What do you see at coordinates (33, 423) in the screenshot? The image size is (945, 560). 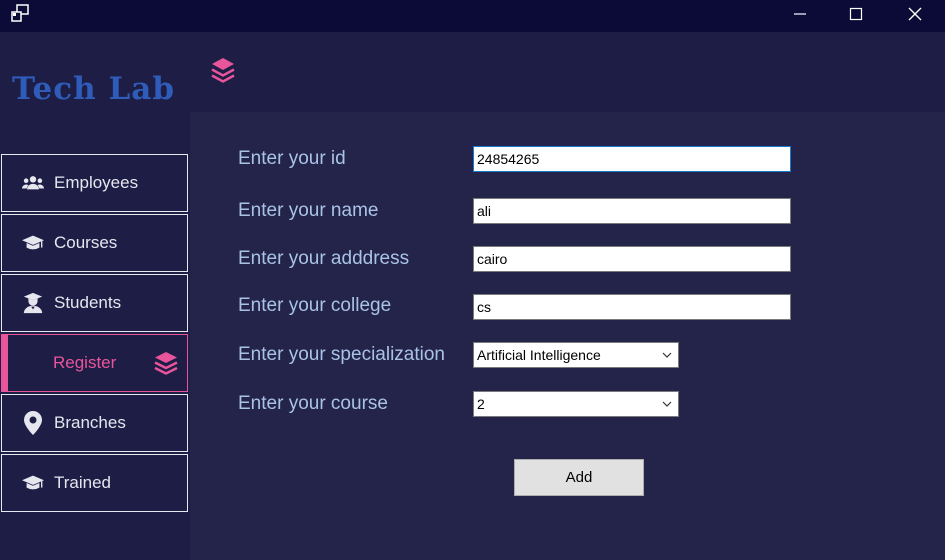 I see `location-pin-icon` at bounding box center [33, 423].